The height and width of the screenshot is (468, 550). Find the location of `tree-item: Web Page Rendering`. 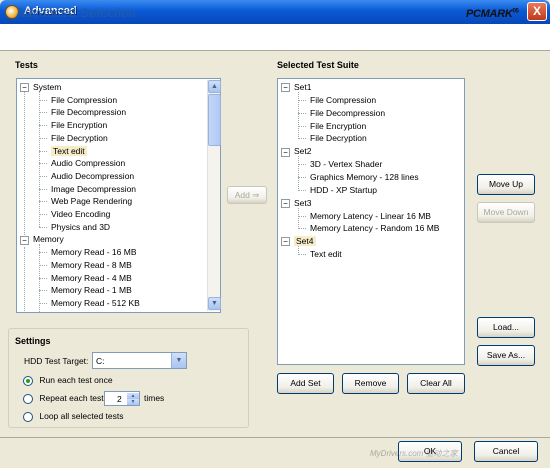

tree-item: Web Page Rendering is located at coordinates (91, 201).